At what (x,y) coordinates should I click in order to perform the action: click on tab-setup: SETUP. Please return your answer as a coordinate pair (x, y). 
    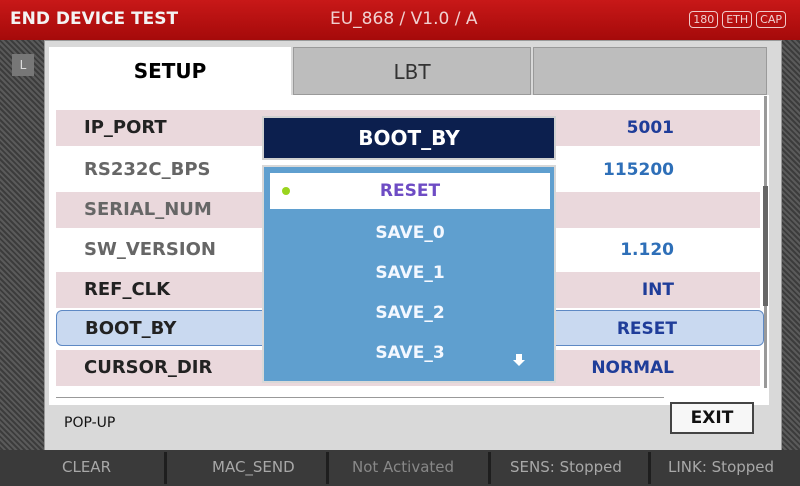
    Looking at the image, I should click on (170, 71).